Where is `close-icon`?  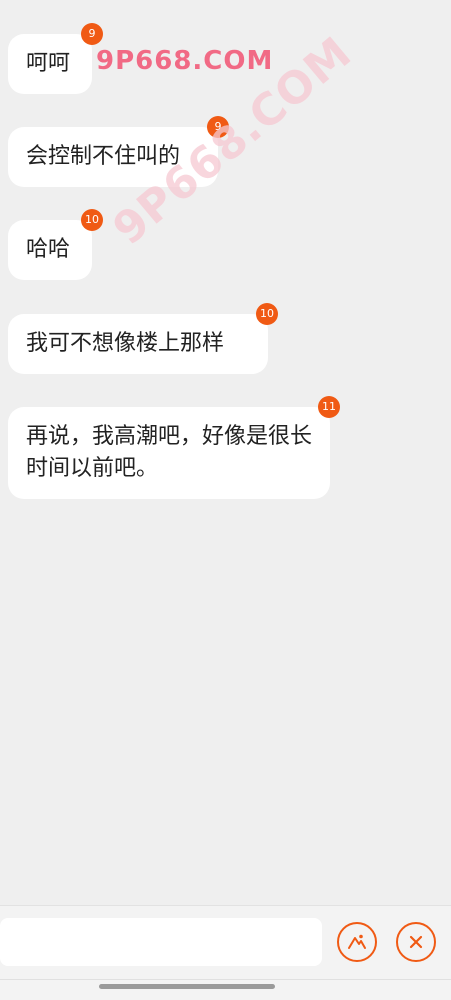
close-icon is located at coordinates (416, 942).